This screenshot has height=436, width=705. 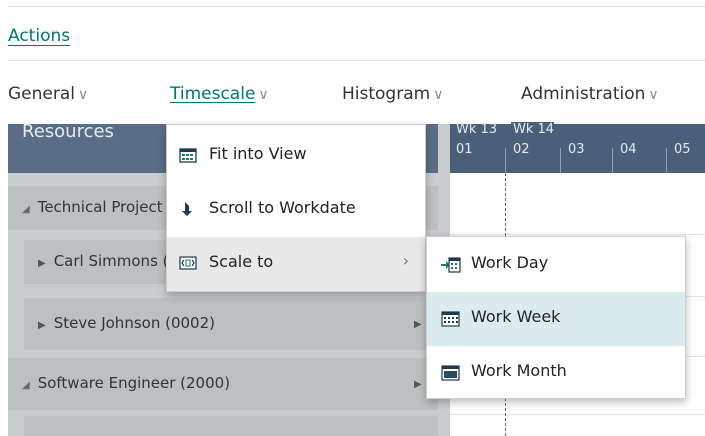 I want to click on resource-label: Software Engineer (2000), so click(x=134, y=383).